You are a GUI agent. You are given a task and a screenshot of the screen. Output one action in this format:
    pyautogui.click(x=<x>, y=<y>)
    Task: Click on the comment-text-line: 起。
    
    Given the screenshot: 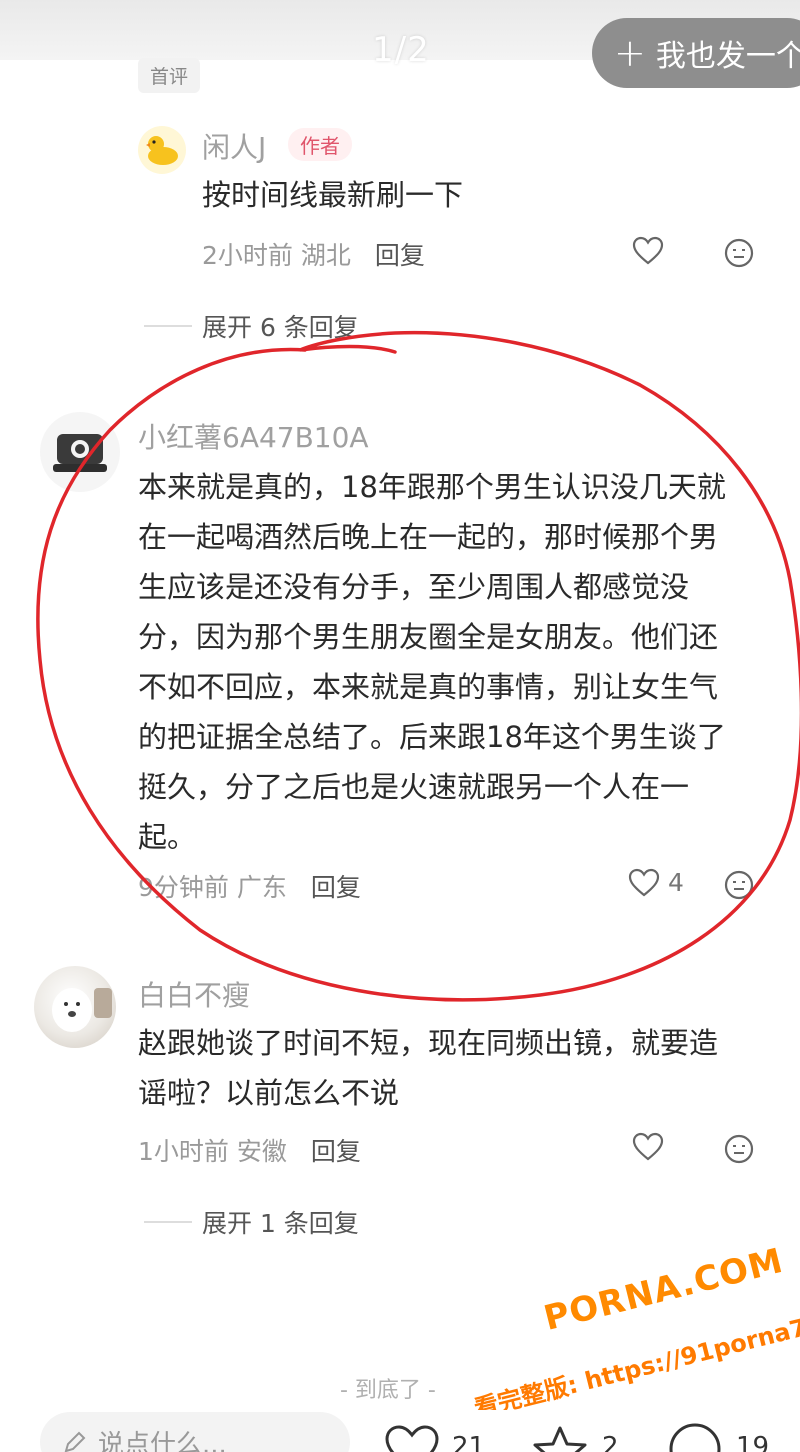 What is the action you would take?
    pyautogui.click(x=167, y=837)
    